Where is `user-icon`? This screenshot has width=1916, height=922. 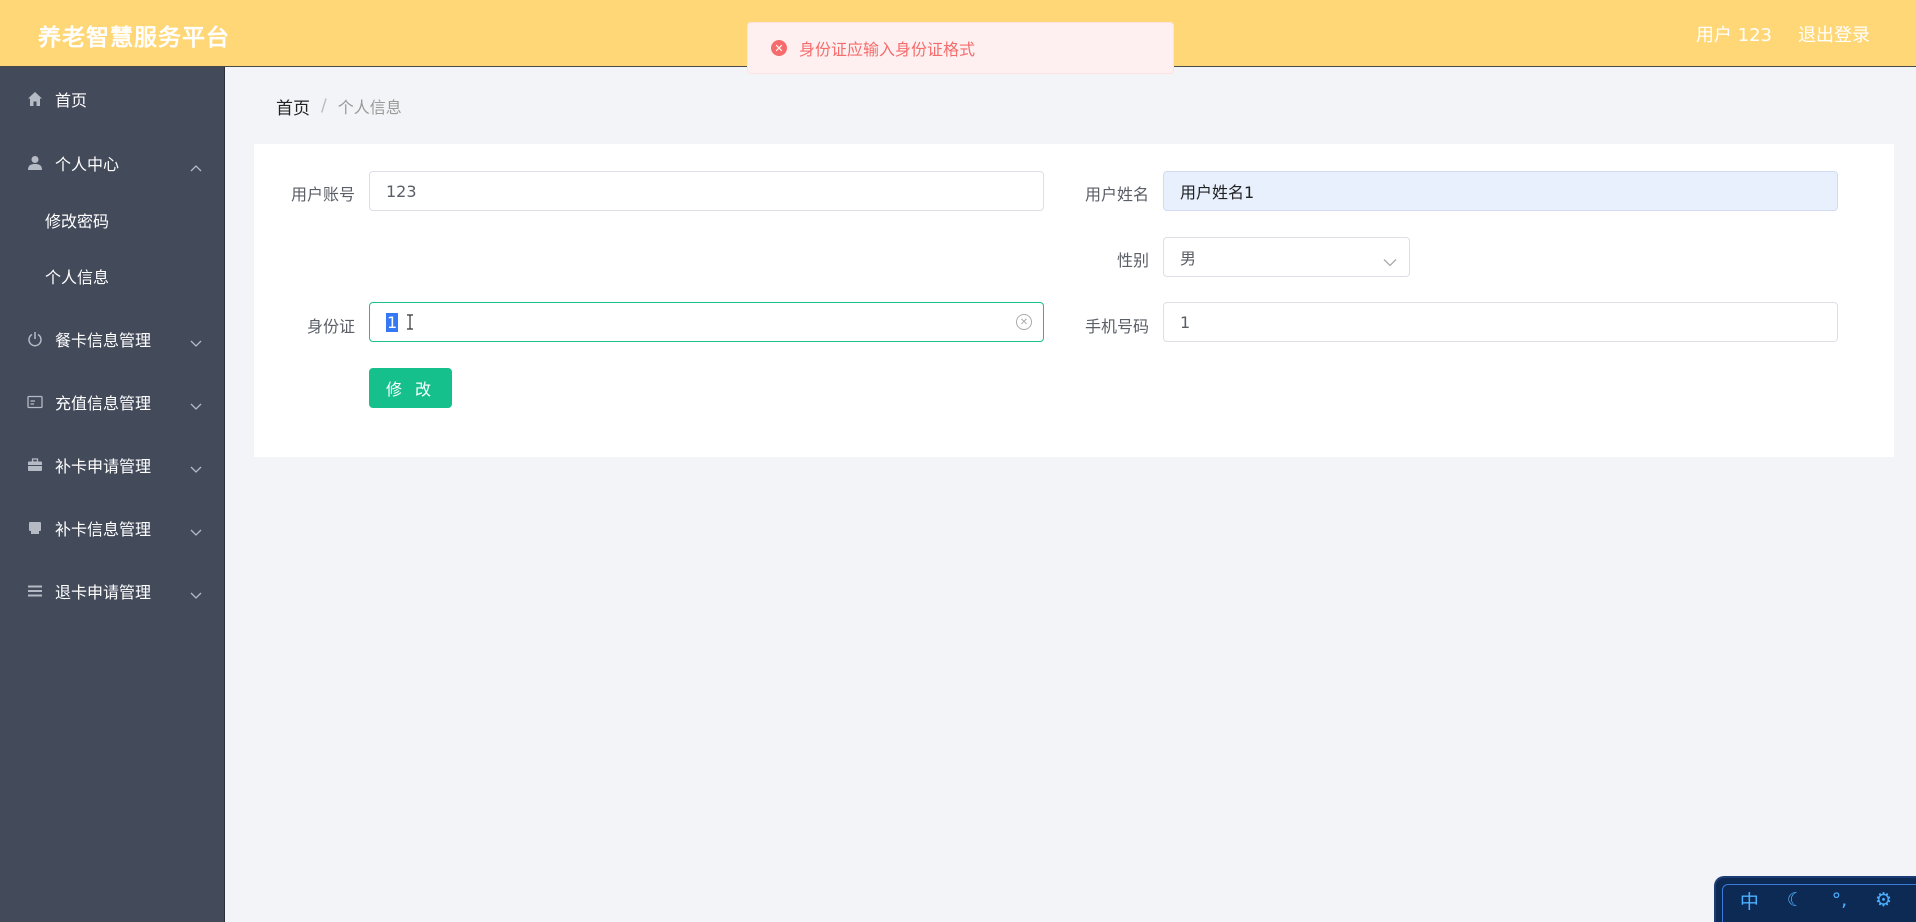 user-icon is located at coordinates (35, 163).